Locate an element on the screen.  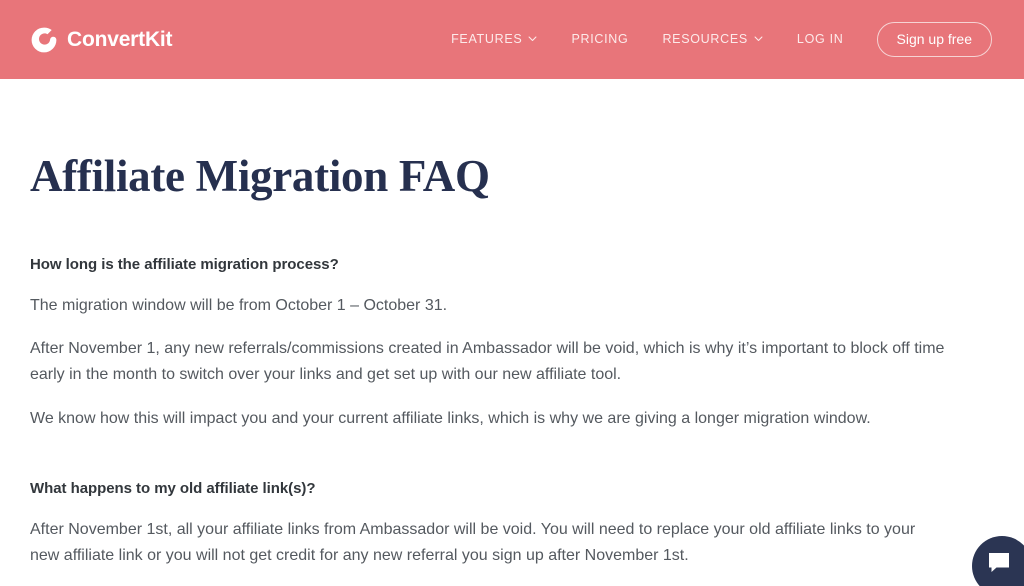
nav-item-log-in: LOG IN is located at coordinates (820, 39).